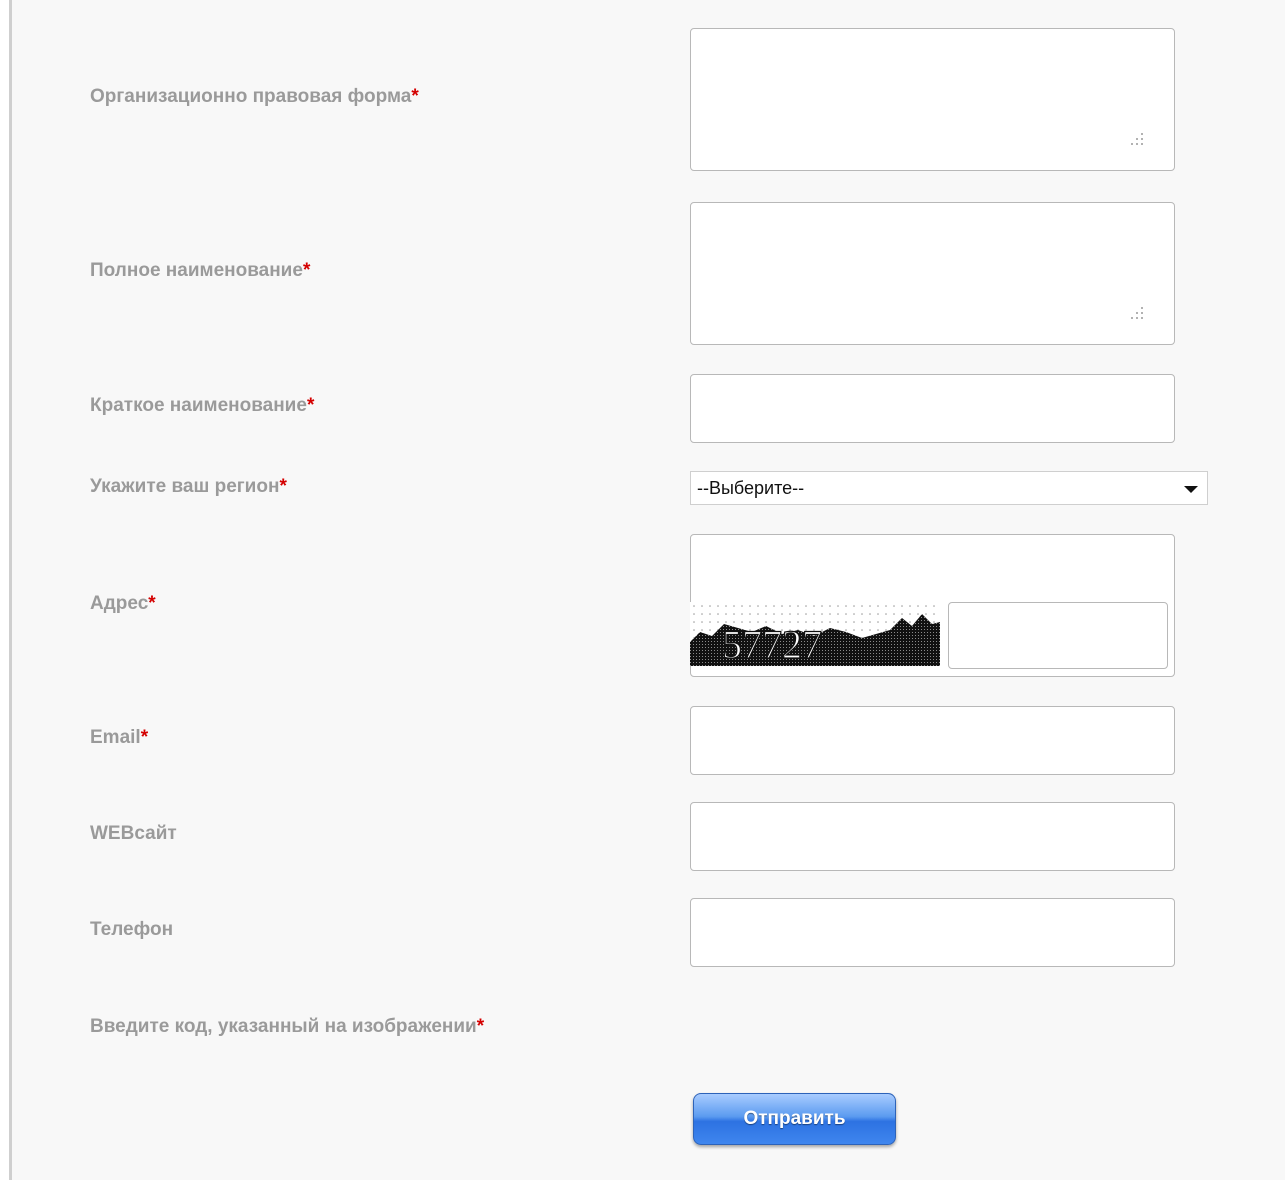 Image resolution: width=1285 pixels, height=1180 pixels. Describe the element at coordinates (115, 737) in the screenshot. I see `label-text: Email` at that location.